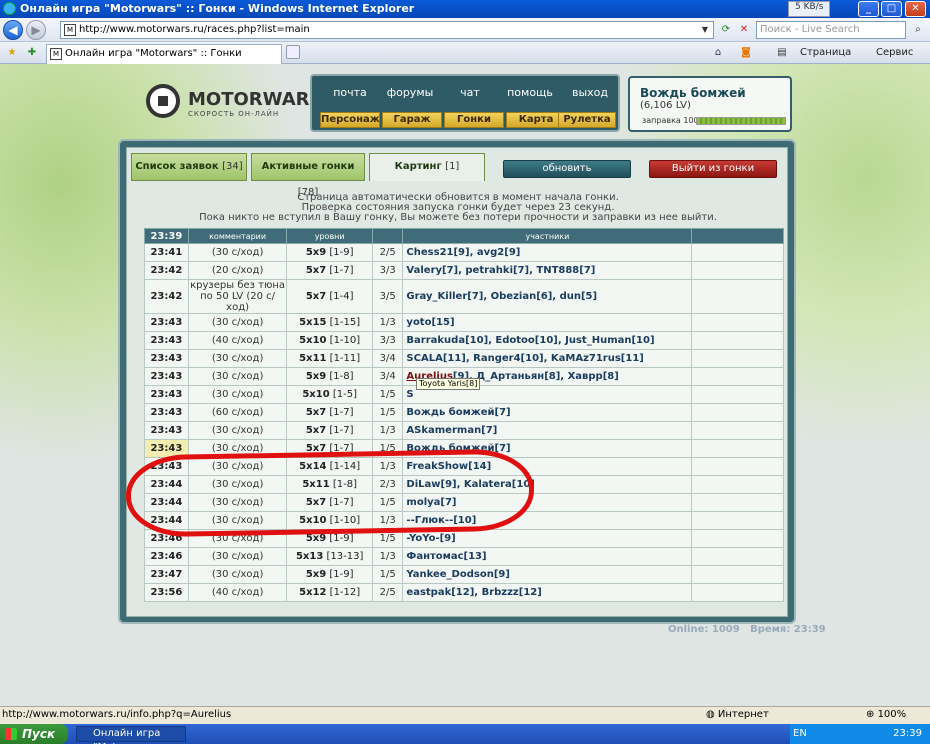  What do you see at coordinates (410, 92) in the screenshot?
I see `nav-forums: форумы` at bounding box center [410, 92].